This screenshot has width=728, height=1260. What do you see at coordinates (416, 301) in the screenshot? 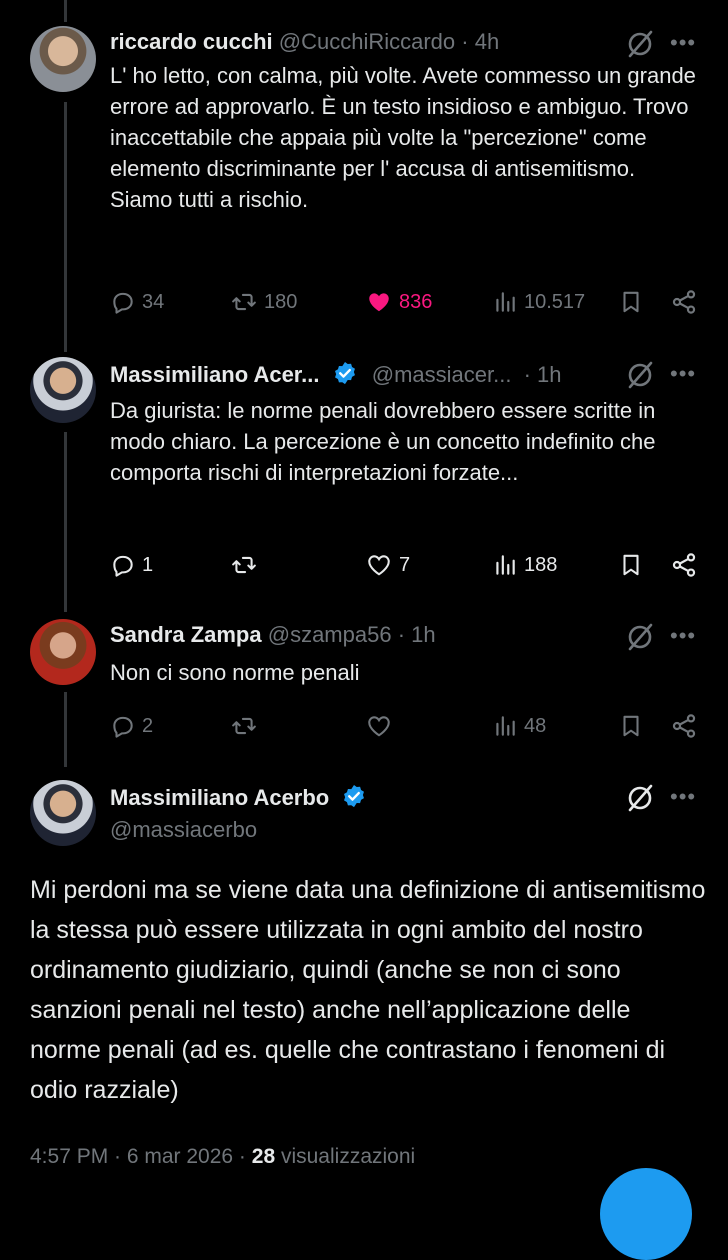
I see `like-count: 836` at bounding box center [416, 301].